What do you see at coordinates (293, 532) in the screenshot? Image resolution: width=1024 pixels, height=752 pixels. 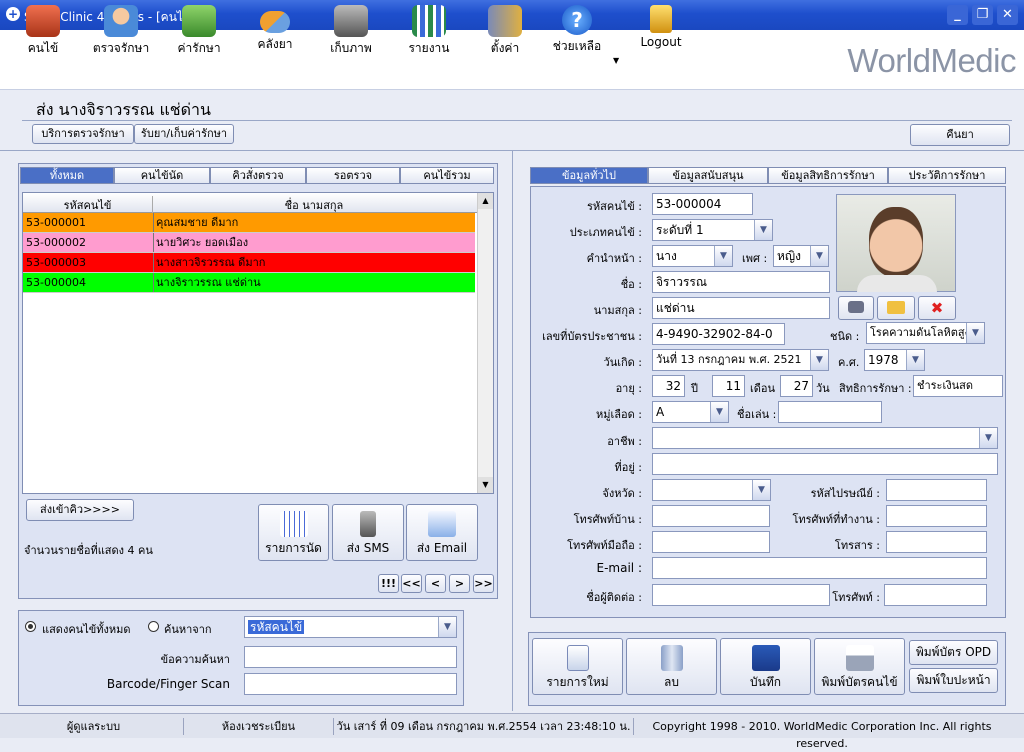 I see `appointments-button: รายการนัด` at bounding box center [293, 532].